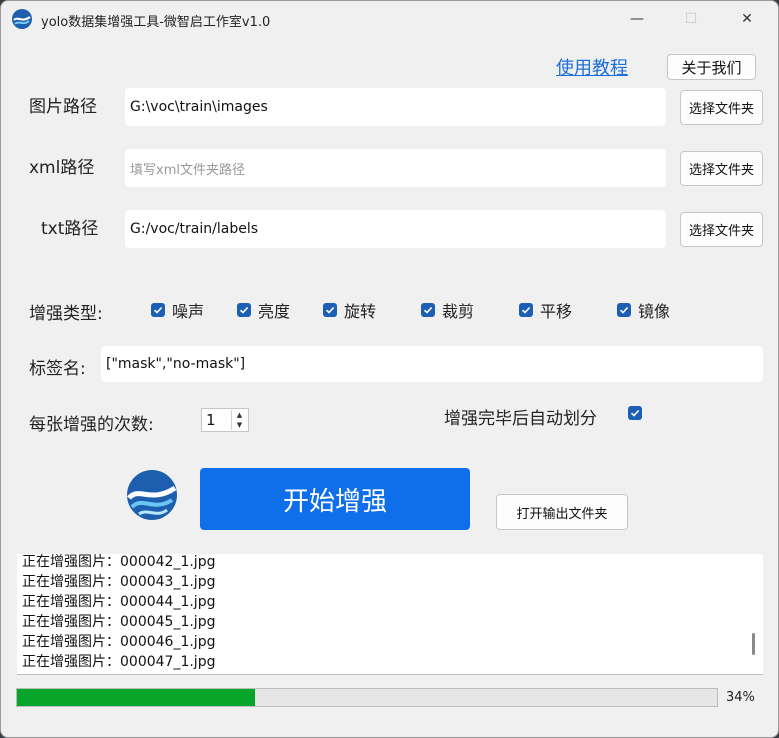  Describe the element at coordinates (188, 311) in the screenshot. I see `noise-label: 噪声` at that location.